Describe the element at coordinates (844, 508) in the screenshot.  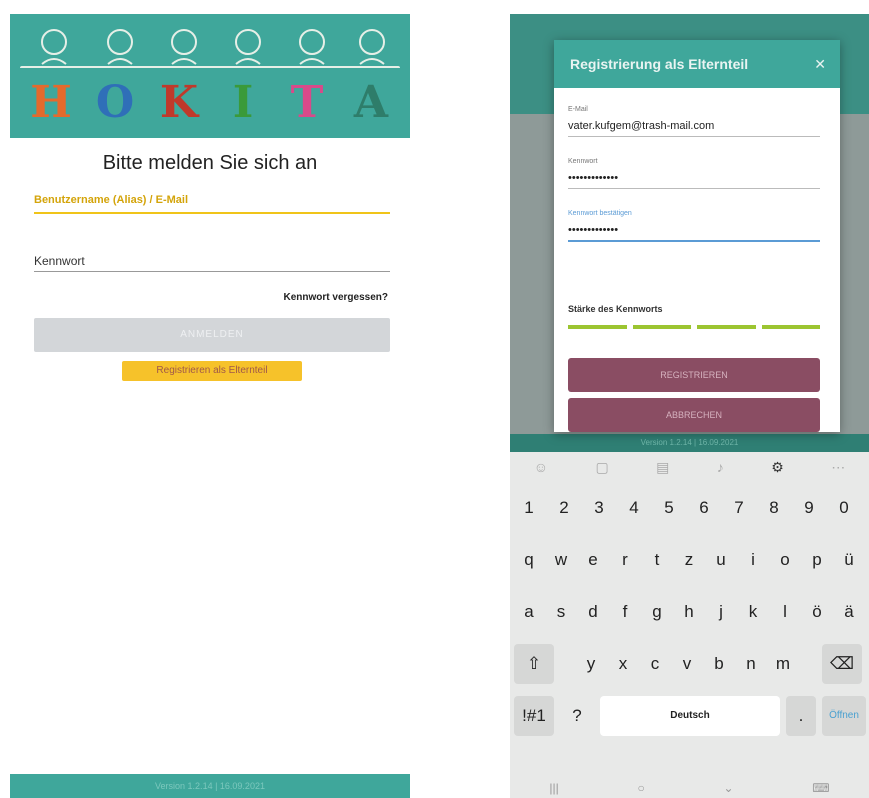
I see `key-0: 0` at that location.